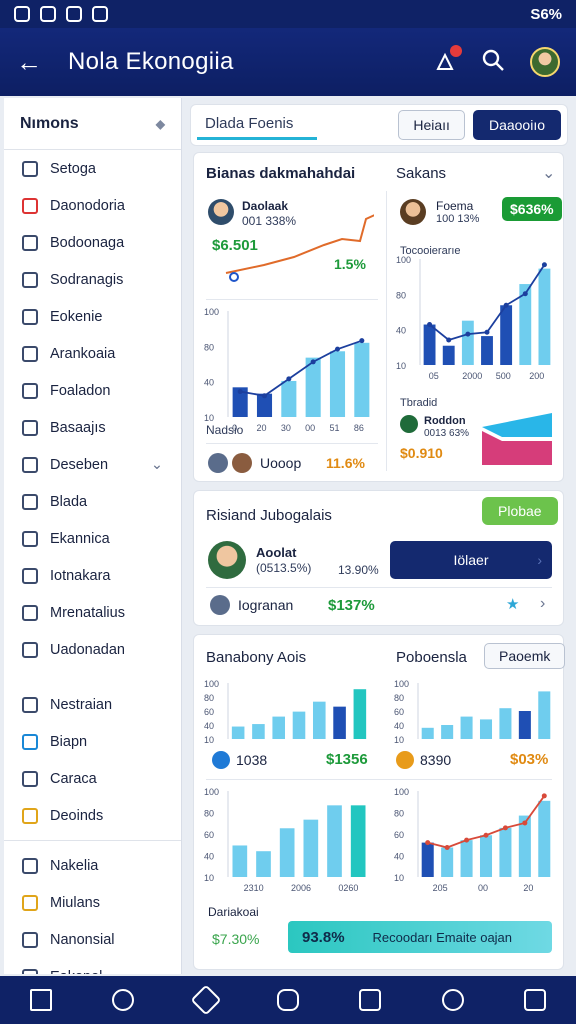 The height and width of the screenshot is (1024, 576). What do you see at coordinates (87, 242) in the screenshot?
I see `sidebar-item-label: Bodoonaga` at bounding box center [87, 242].